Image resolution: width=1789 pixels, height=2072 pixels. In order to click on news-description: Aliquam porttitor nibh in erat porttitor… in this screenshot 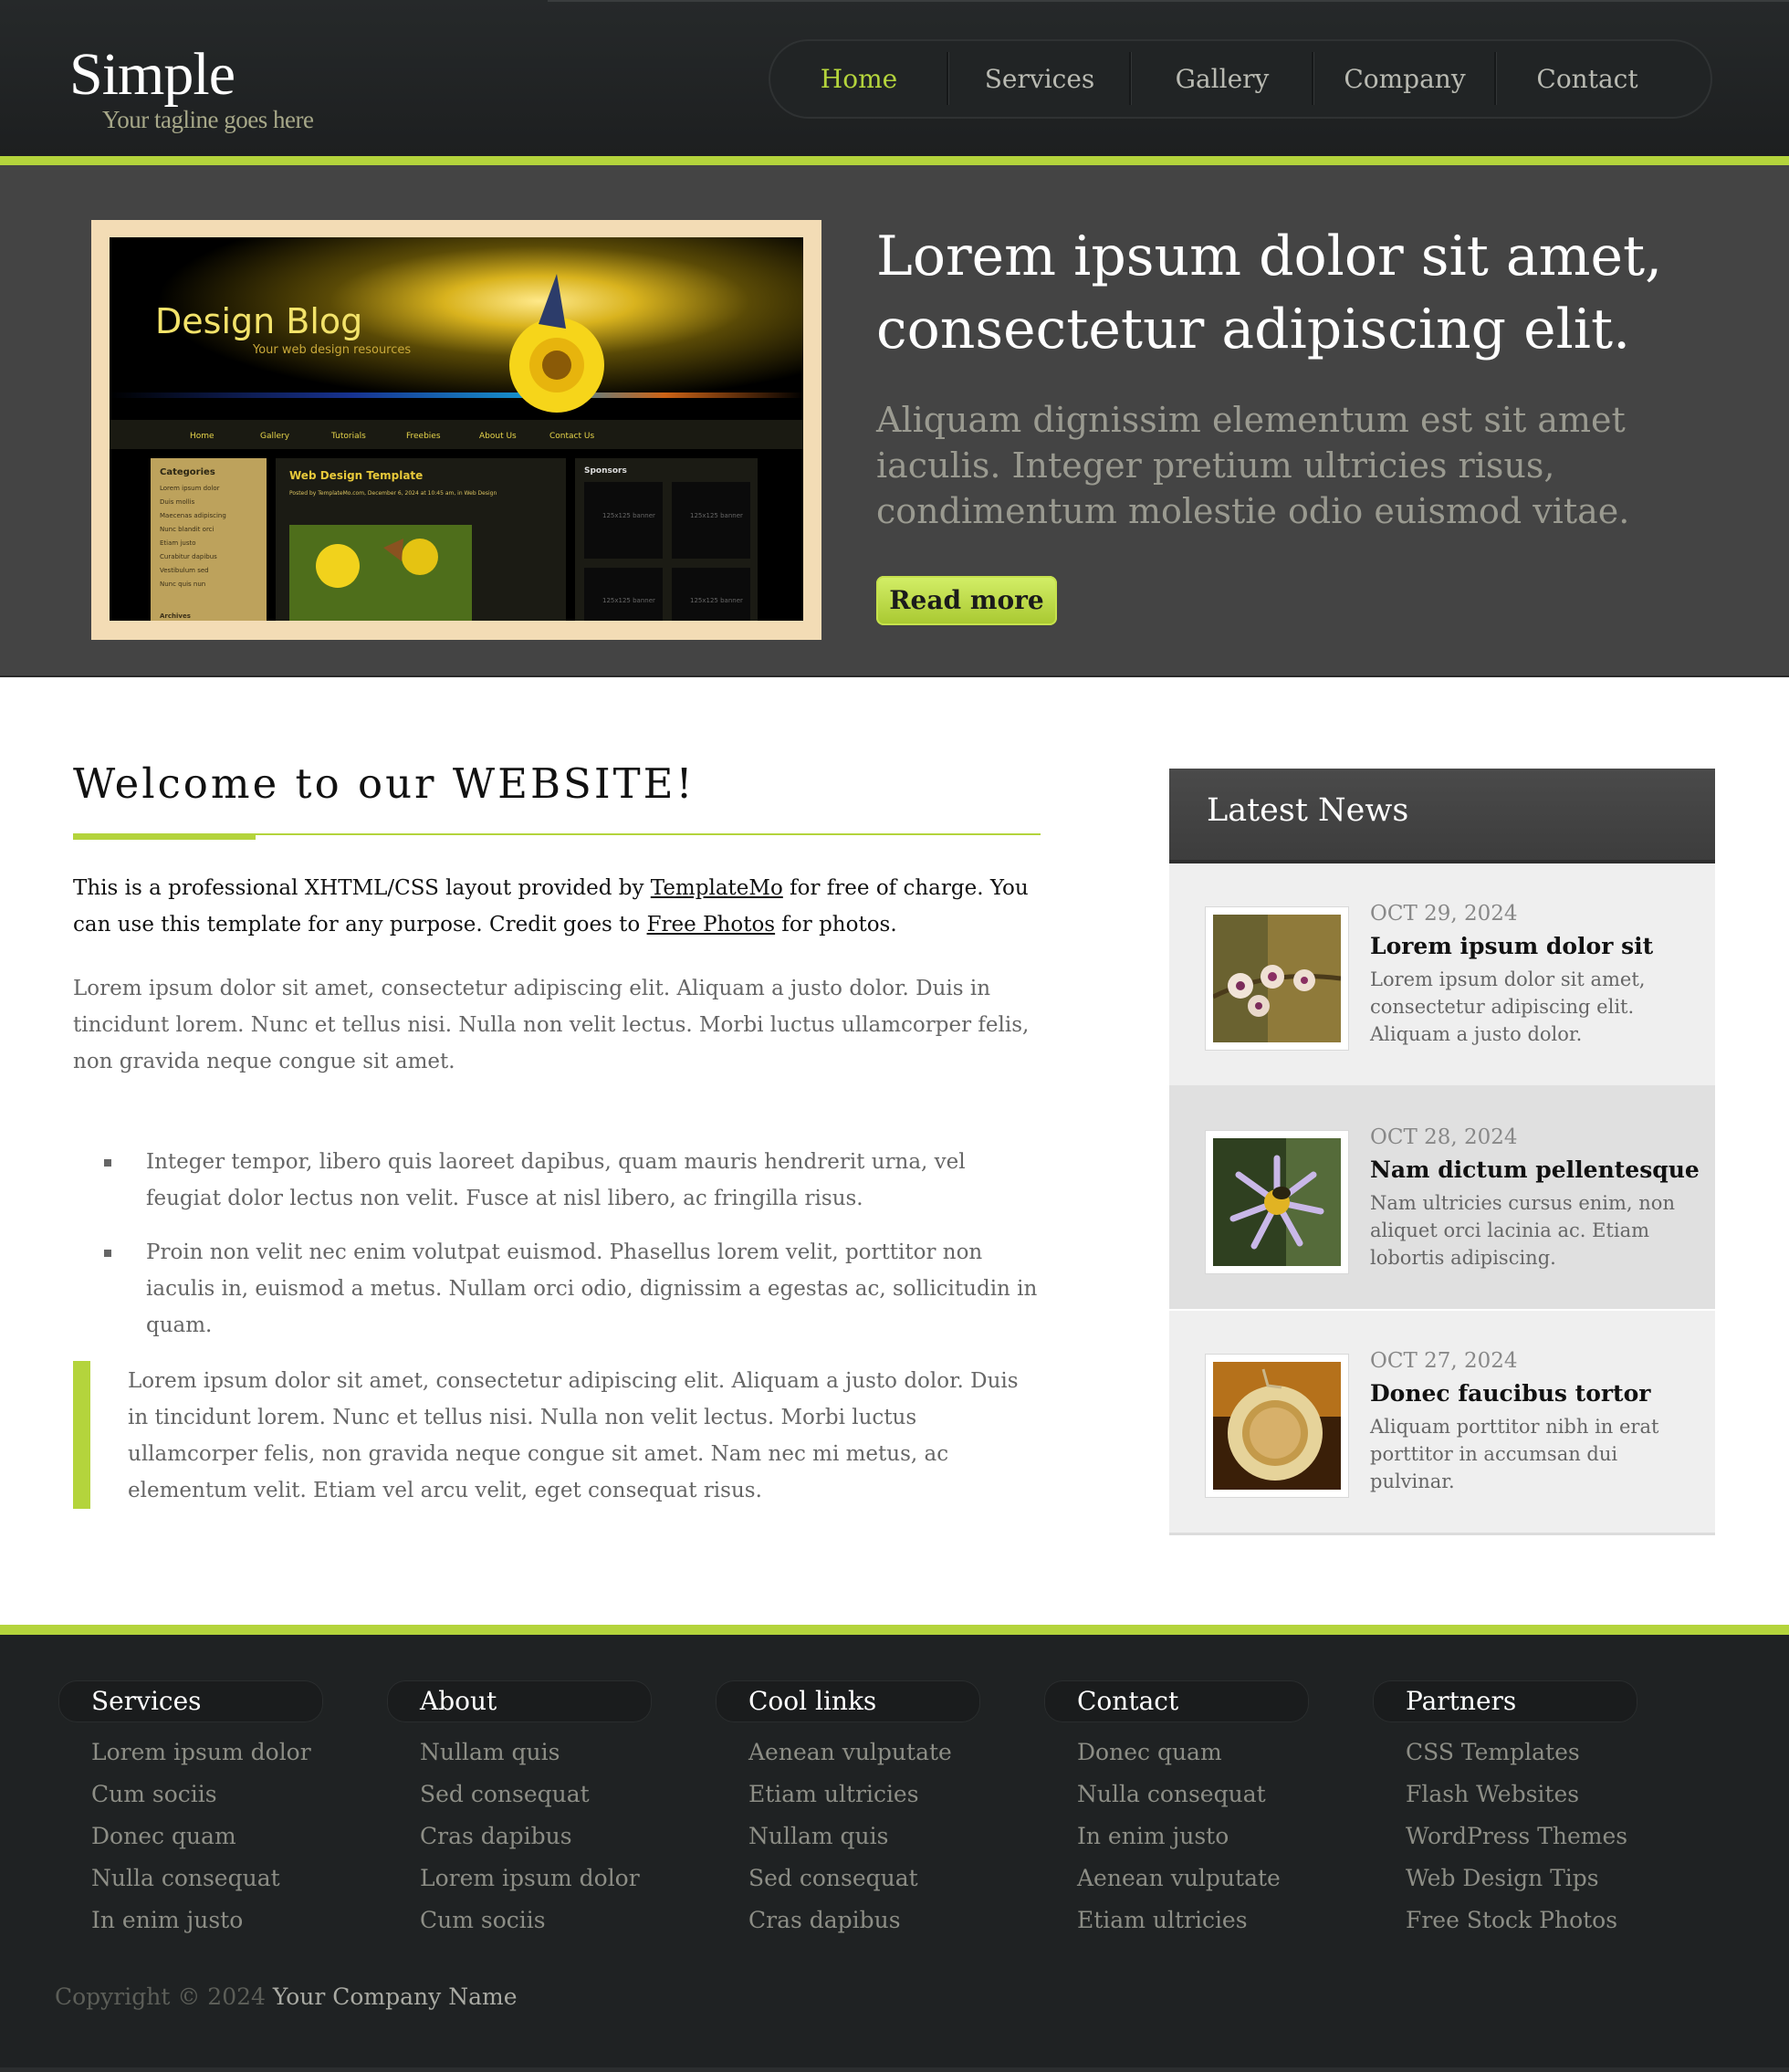, I will do `click(1514, 1454)`.